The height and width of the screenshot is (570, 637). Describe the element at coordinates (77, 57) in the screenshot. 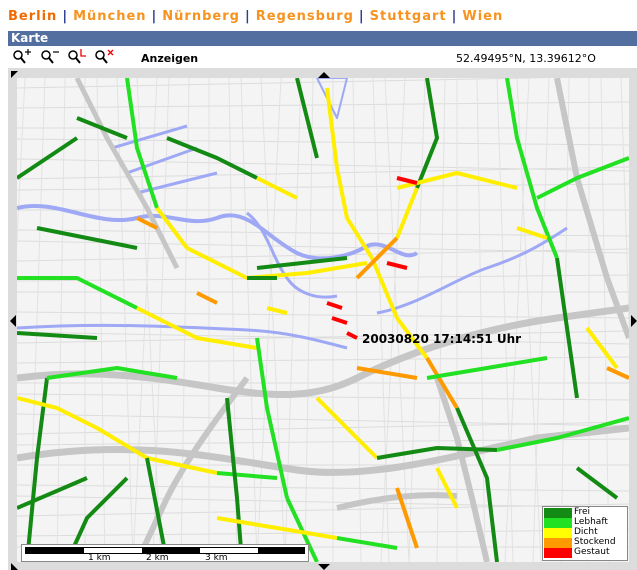

I see `zoom-reset-icon` at that location.